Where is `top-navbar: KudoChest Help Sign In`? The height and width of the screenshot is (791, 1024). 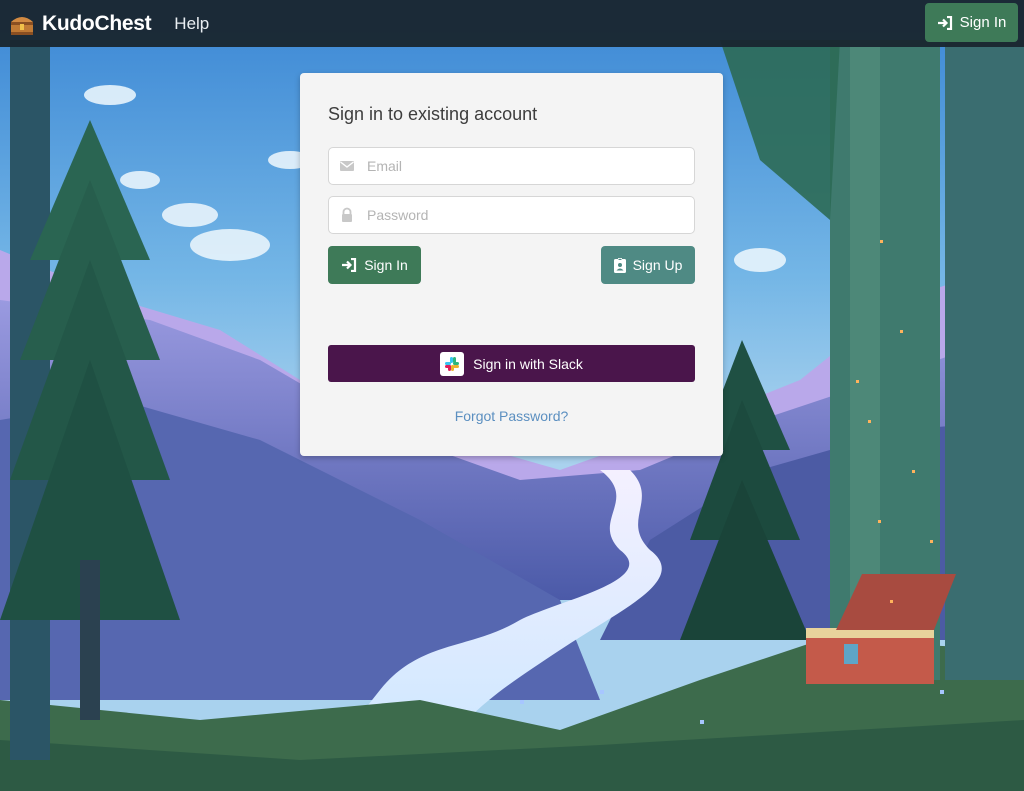 top-navbar: KudoChest Help Sign In is located at coordinates (512, 23).